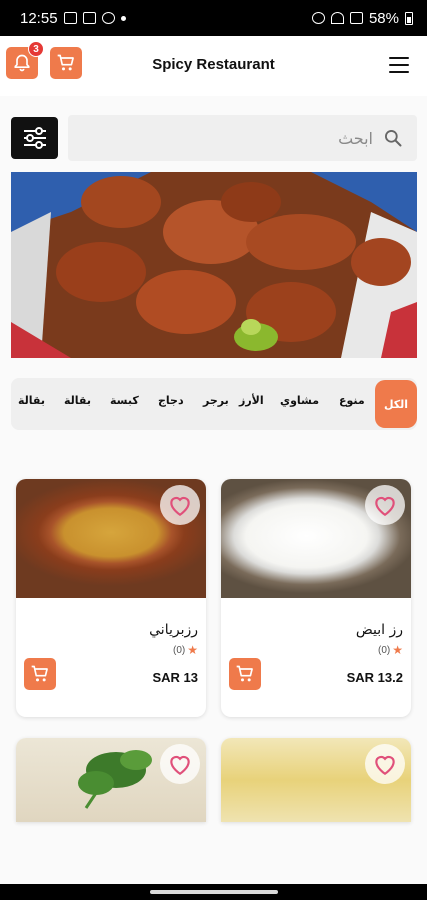 The height and width of the screenshot is (900, 427). What do you see at coordinates (123, 18) in the screenshot?
I see `more-notifications-dot-icon` at bounding box center [123, 18].